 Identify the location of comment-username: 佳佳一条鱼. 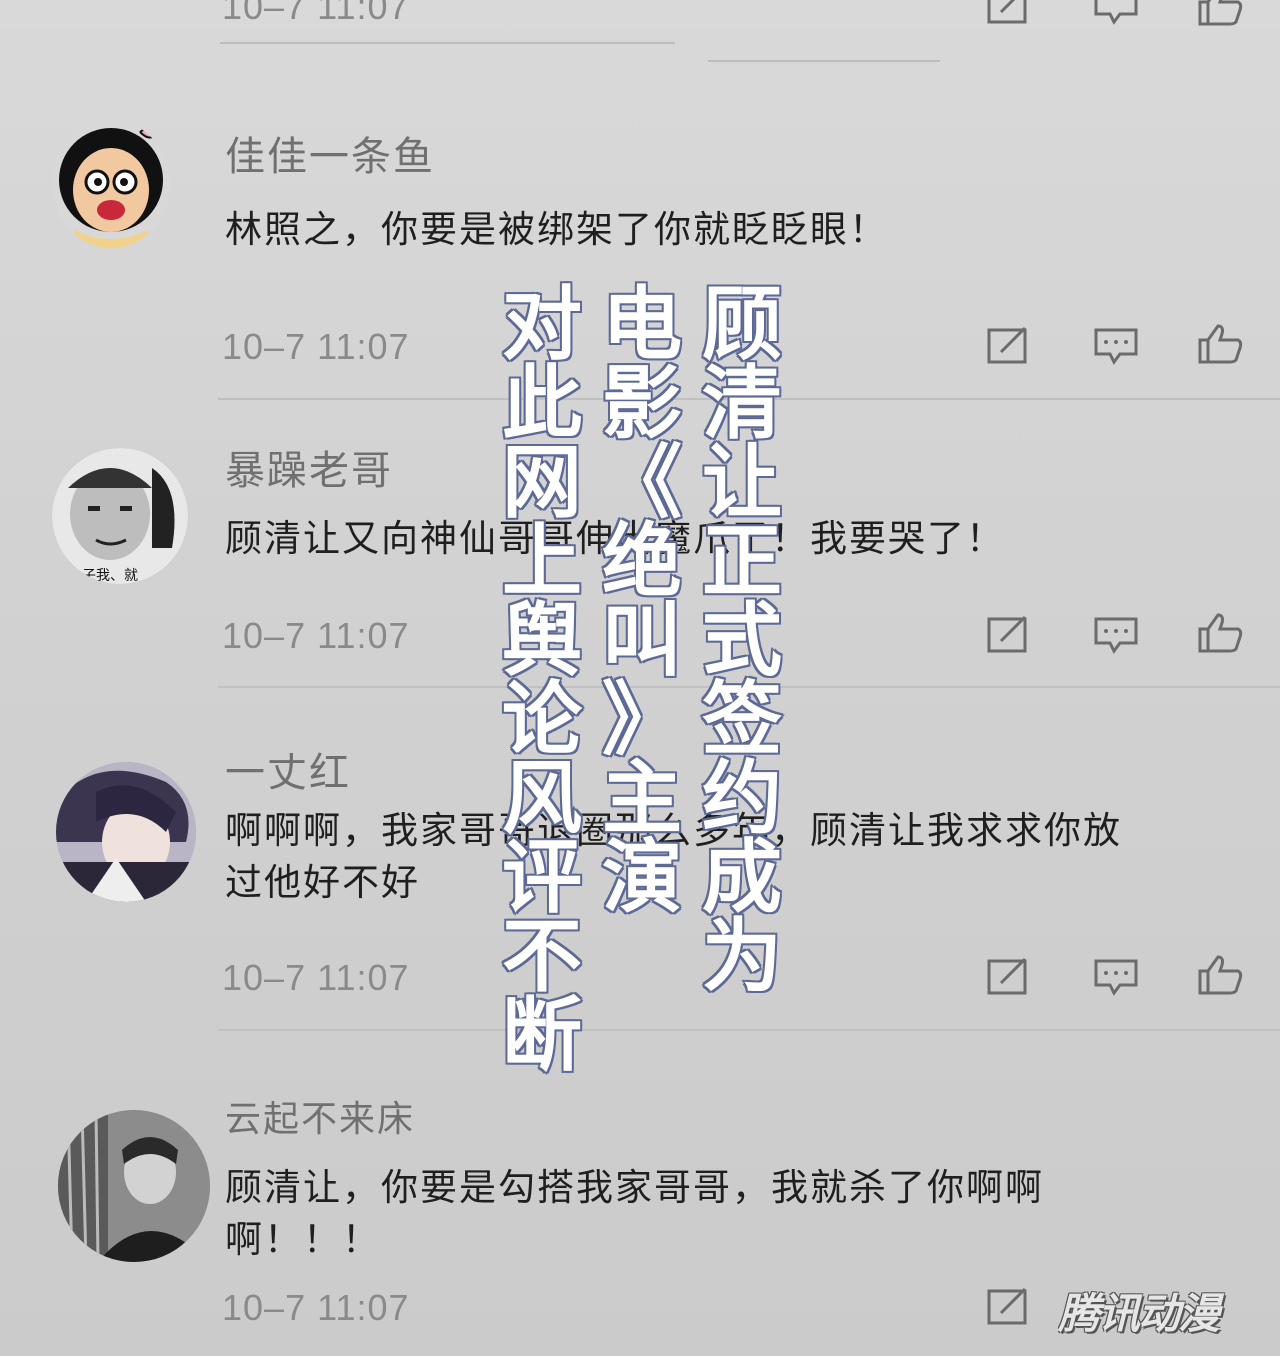
(330, 153).